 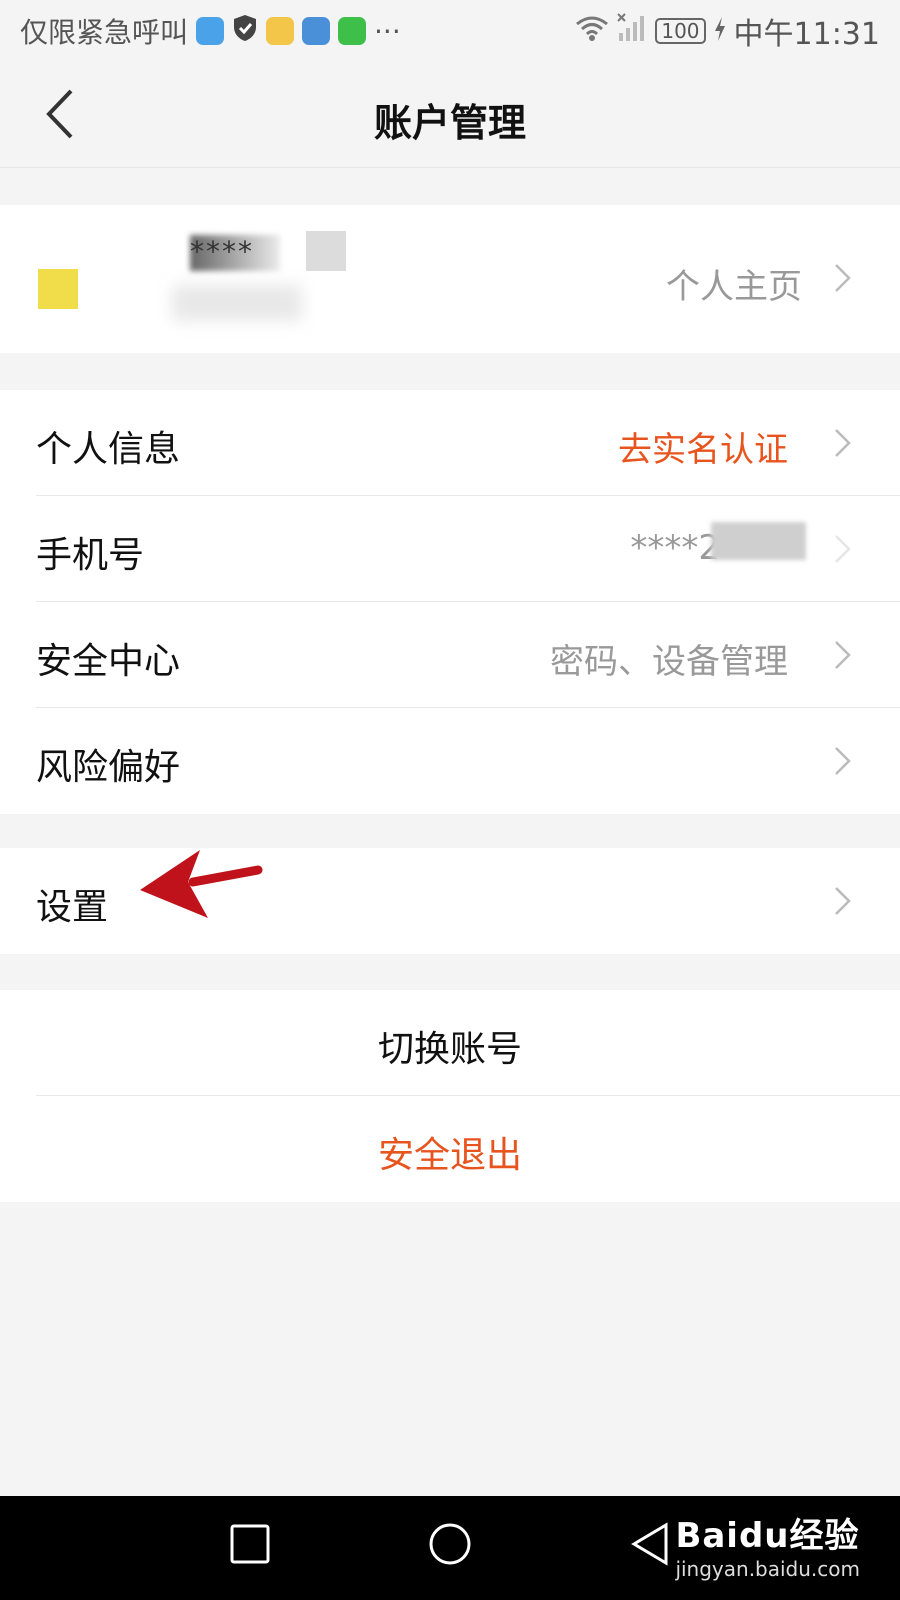 What do you see at coordinates (326, 251) in the screenshot?
I see `redacted-name-box` at bounding box center [326, 251].